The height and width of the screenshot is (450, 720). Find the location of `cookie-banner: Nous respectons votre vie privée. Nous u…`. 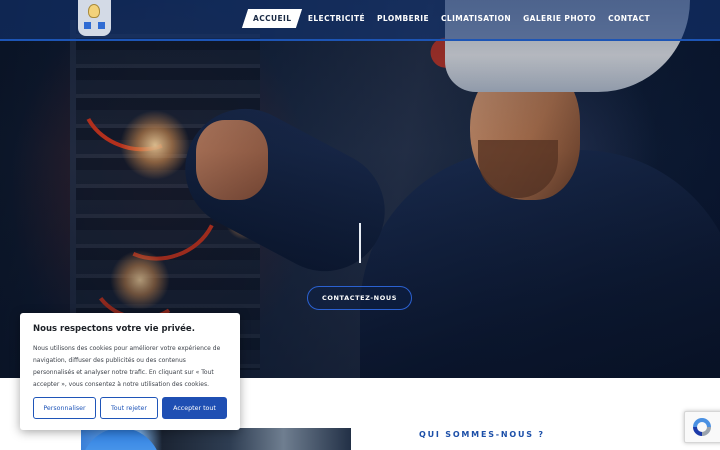

cookie-banner: Nous respectons votre vie privée. Nous u… is located at coordinates (130, 371).